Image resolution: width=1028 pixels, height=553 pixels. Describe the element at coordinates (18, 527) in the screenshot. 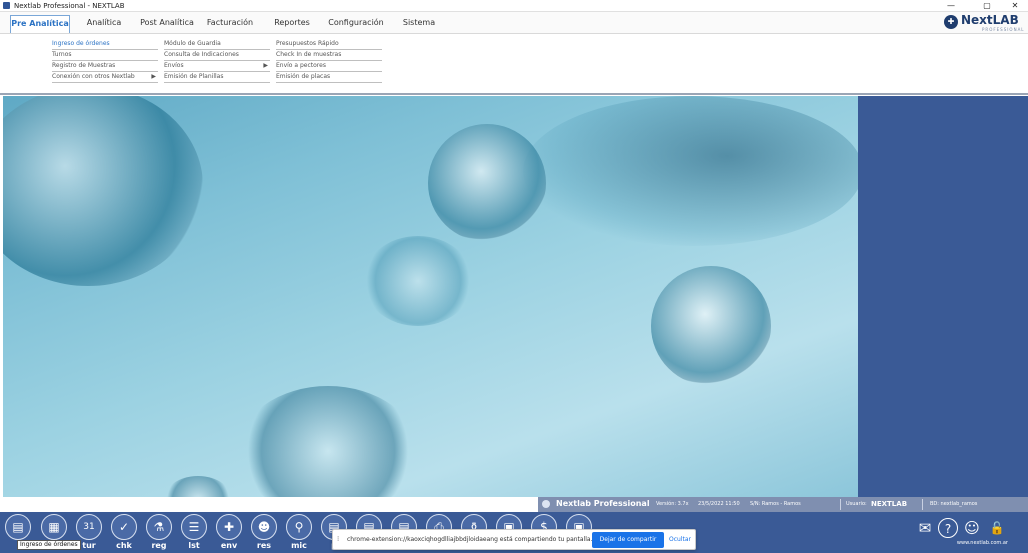

I see `document-icon: ▤` at that location.